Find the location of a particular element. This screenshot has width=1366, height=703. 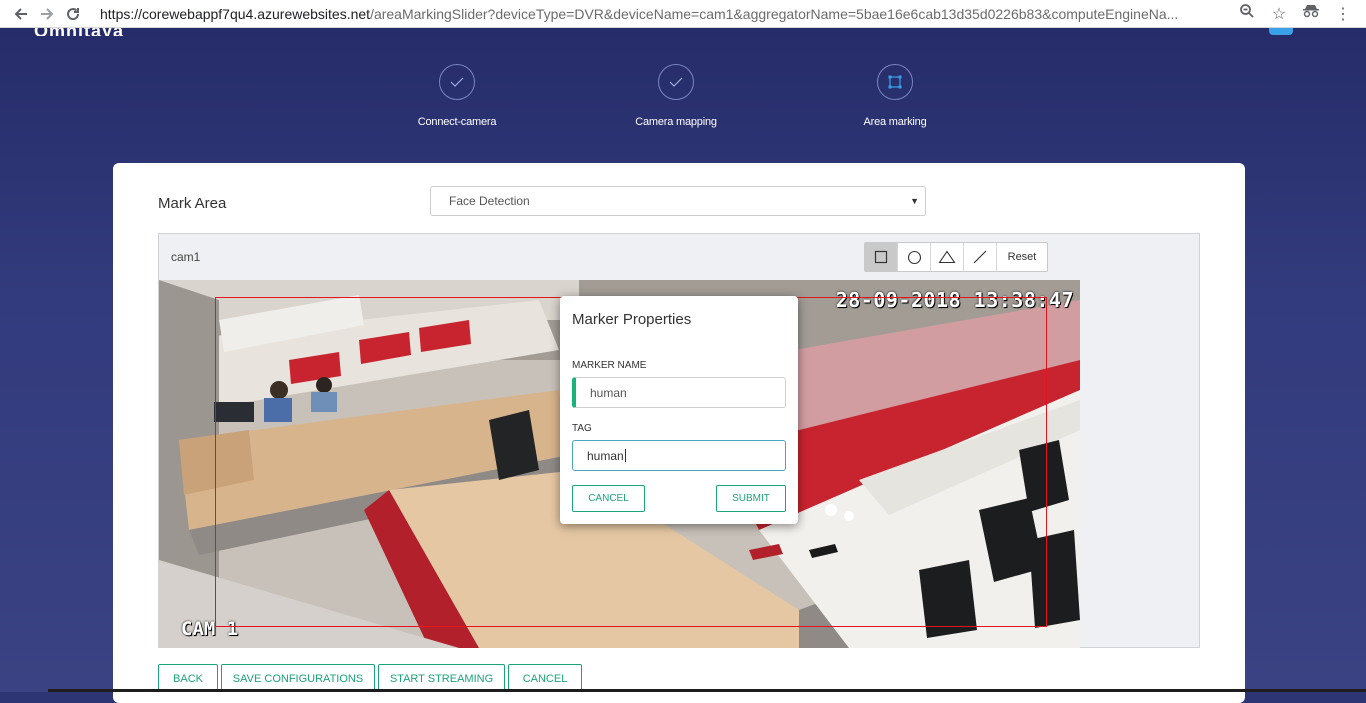

marker-name-label: MARKER NAME is located at coordinates (609, 365).